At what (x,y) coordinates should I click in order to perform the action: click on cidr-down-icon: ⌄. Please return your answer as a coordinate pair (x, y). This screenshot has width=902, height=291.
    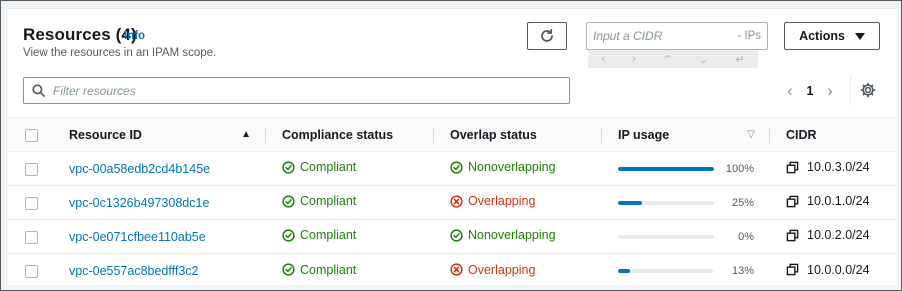
    Looking at the image, I should click on (703, 59).